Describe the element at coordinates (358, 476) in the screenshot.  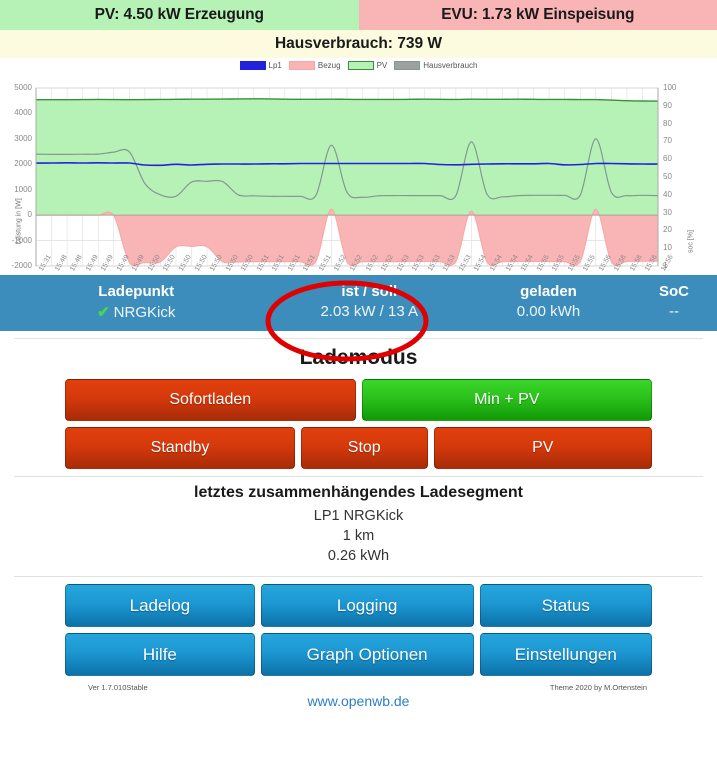
I see `divider-mid` at that location.